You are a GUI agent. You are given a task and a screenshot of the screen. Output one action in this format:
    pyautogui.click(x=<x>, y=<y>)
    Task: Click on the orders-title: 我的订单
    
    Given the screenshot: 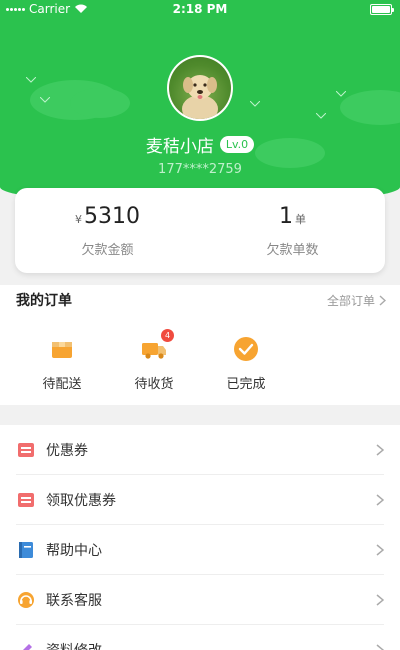 What is the action you would take?
    pyautogui.click(x=44, y=301)
    